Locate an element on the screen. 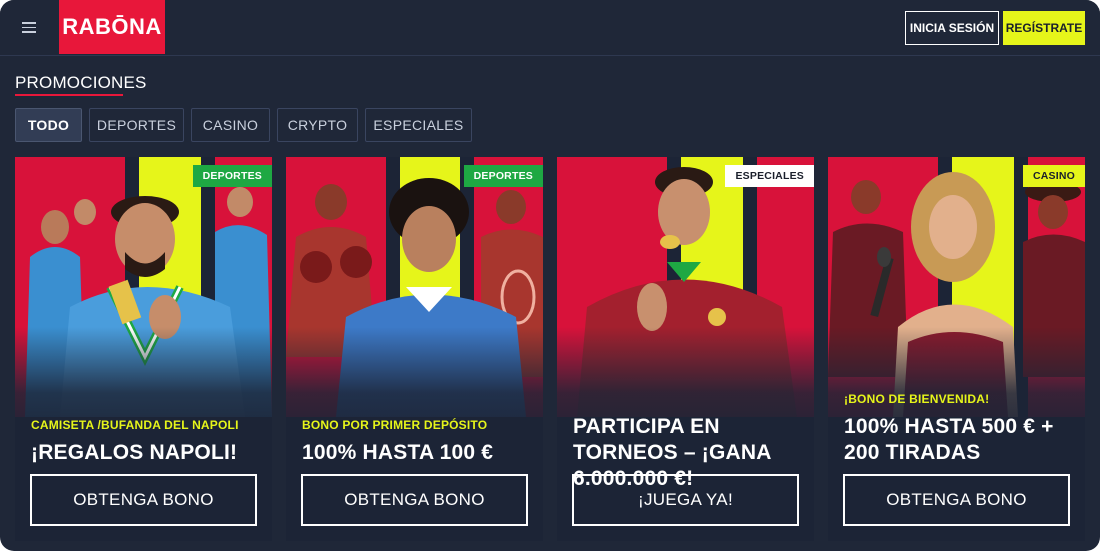 This screenshot has width=1100, height=551. tab-crypto: CRYPTO is located at coordinates (317, 125).